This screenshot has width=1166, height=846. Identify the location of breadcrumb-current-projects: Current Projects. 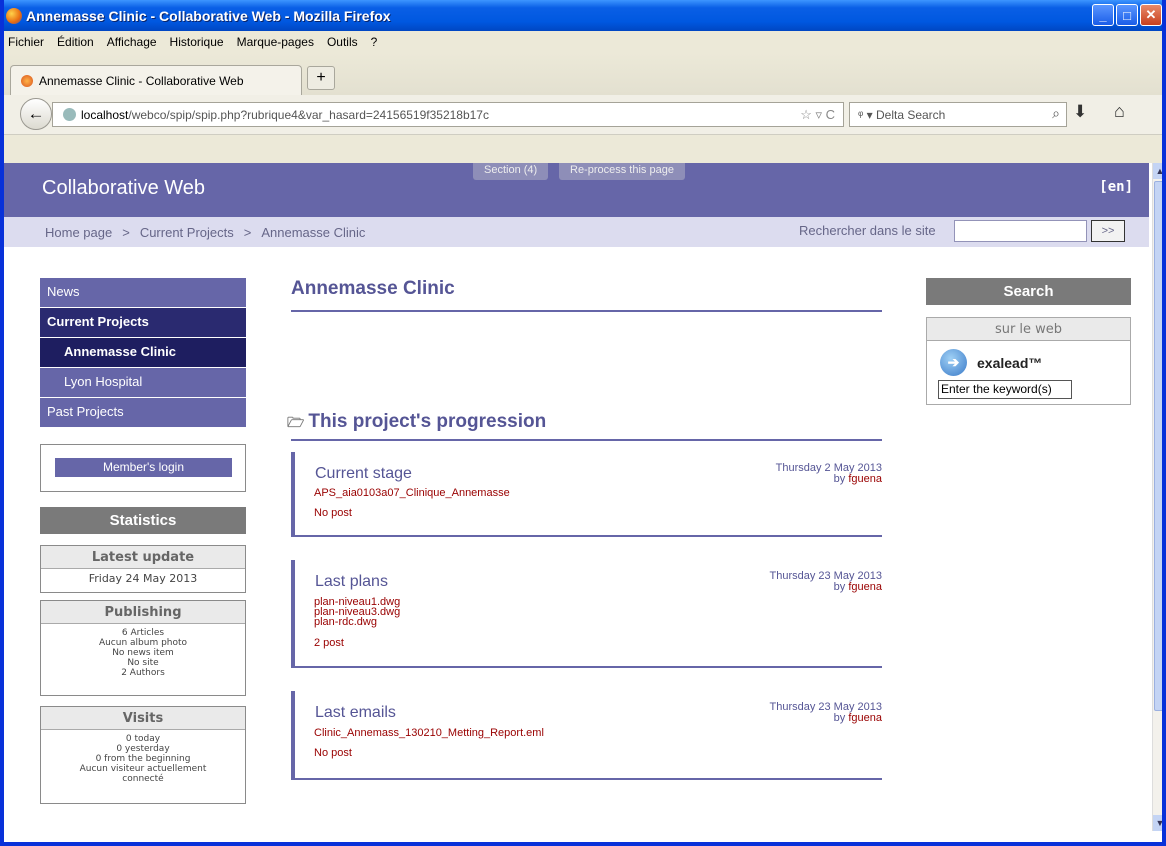
(187, 232).